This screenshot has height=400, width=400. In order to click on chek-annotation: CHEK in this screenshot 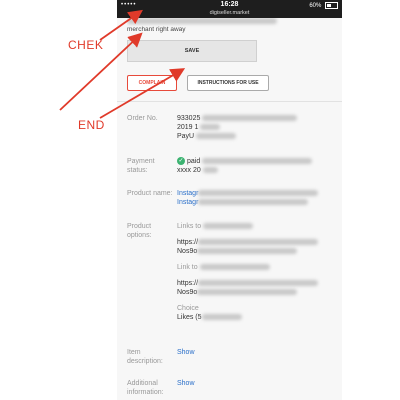, I will do `click(86, 45)`.